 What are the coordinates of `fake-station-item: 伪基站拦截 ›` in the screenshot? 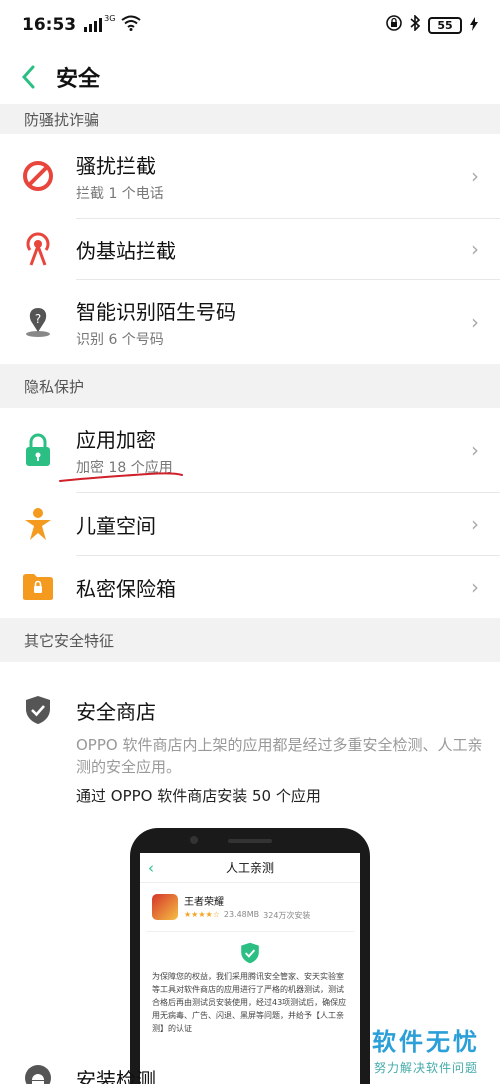 It's located at (250, 249).